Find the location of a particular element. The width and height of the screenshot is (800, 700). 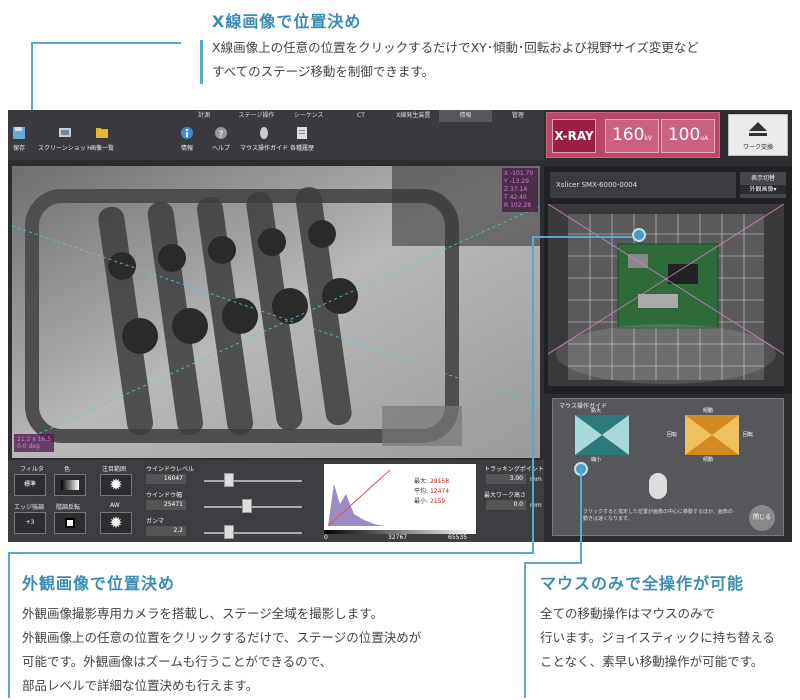

histogram: 最大: 29158 平均: 12474 最小: 2159 is located at coordinates (400, 497).